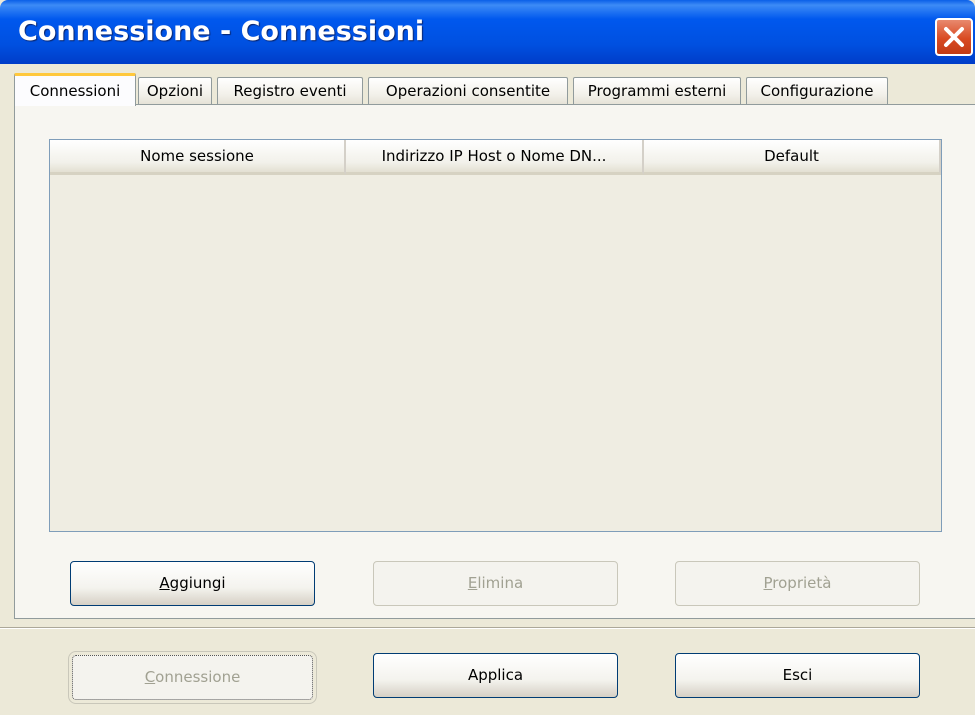  What do you see at coordinates (198, 677) in the screenshot?
I see `connect-button-label: onnessione` at bounding box center [198, 677].